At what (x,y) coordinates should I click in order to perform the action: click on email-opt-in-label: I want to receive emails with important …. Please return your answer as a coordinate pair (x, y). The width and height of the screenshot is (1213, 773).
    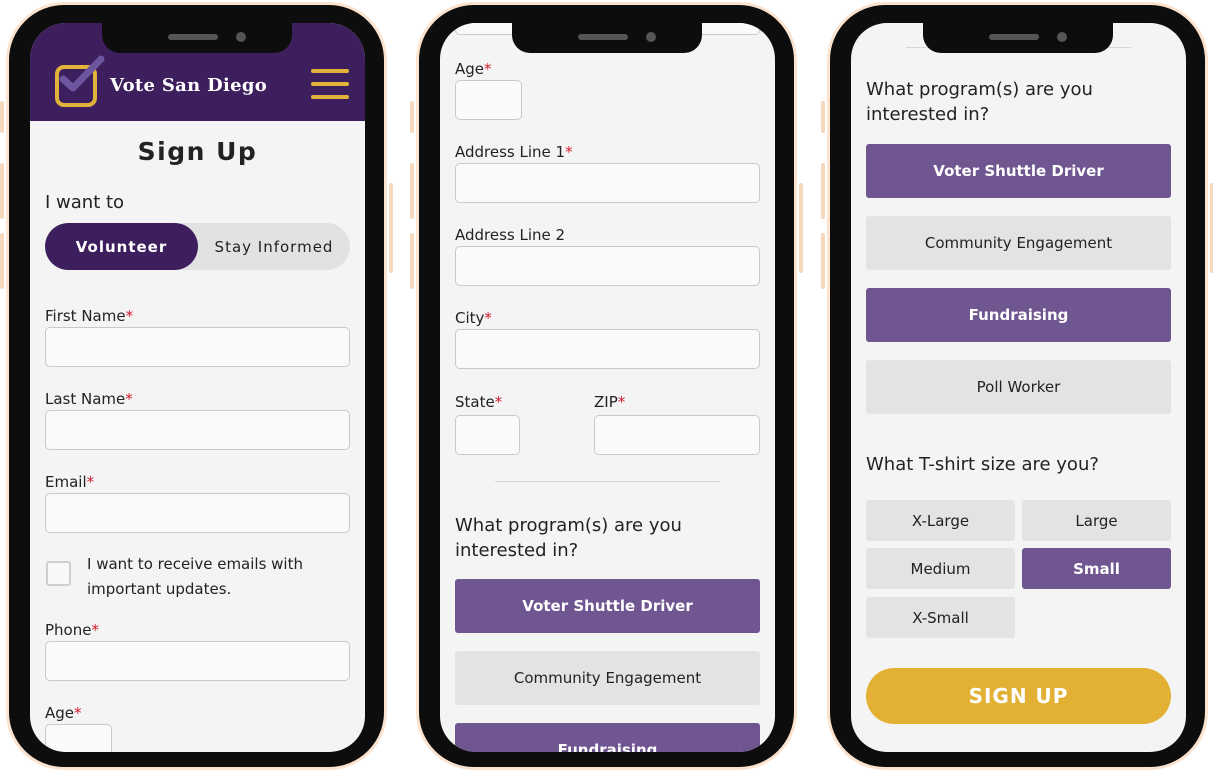
    Looking at the image, I should click on (195, 576).